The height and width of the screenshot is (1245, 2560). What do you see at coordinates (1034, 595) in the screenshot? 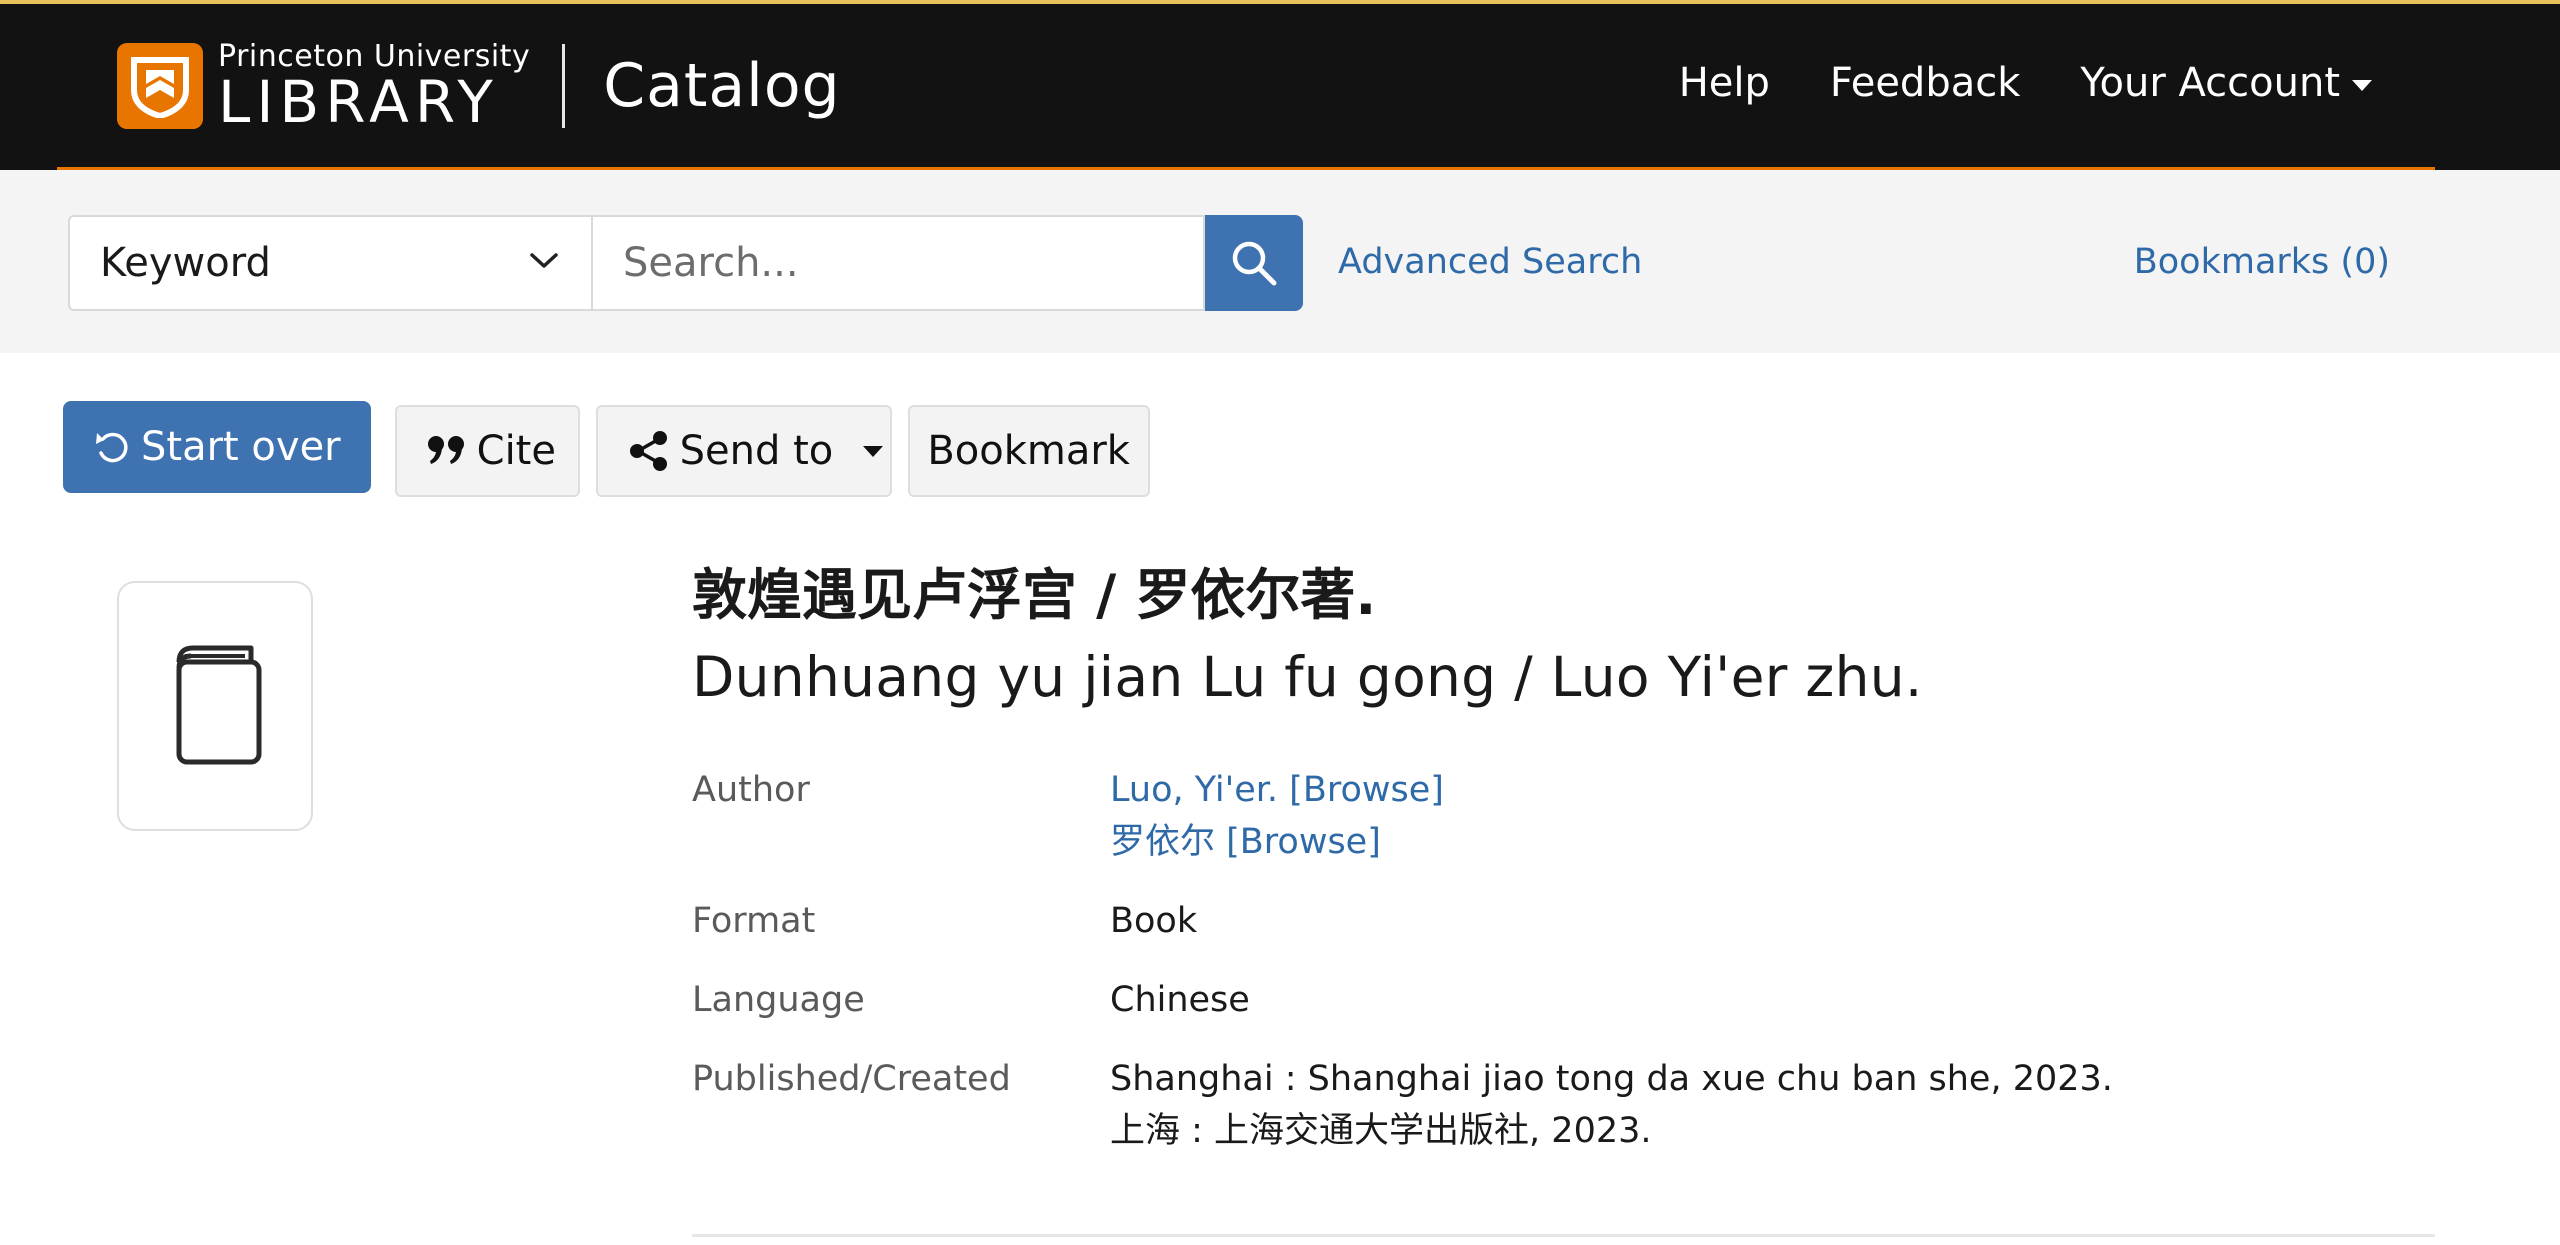
I see `record-title-original: 敦煌遇见卢浮宫 / 罗依尔著.` at bounding box center [1034, 595].